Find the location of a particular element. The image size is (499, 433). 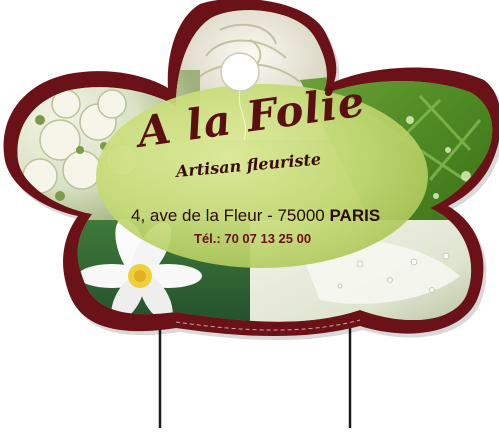

address-city: PARIS is located at coordinates (355, 215).